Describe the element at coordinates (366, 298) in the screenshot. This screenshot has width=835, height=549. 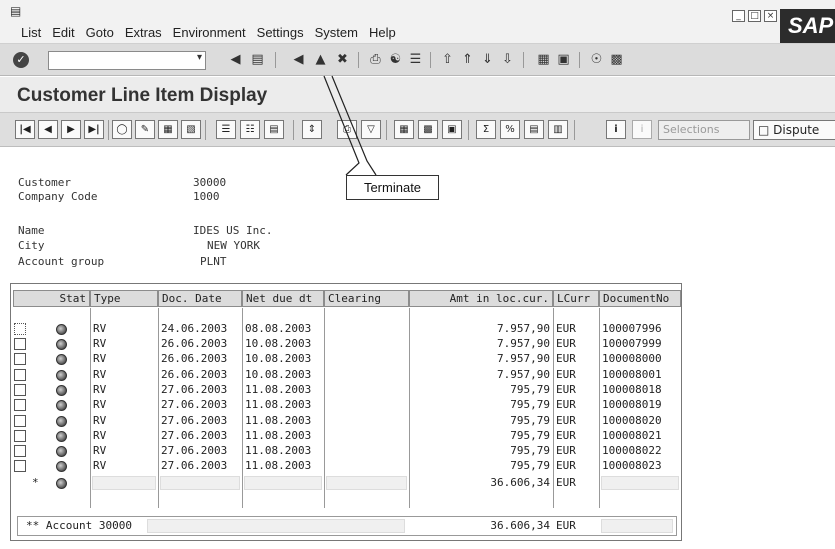
I see `column-header-clearing: Clearing` at that location.